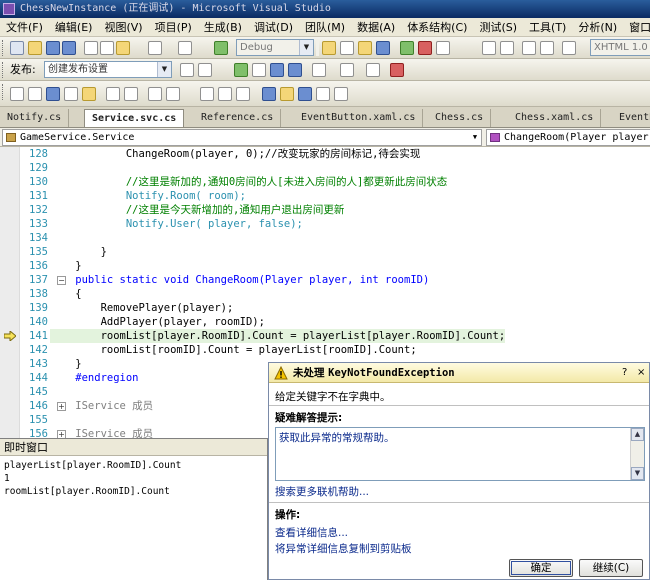 The height and width of the screenshot is (580, 650). Describe the element at coordinates (205, 70) in the screenshot. I see `publish-options-icon` at that location.